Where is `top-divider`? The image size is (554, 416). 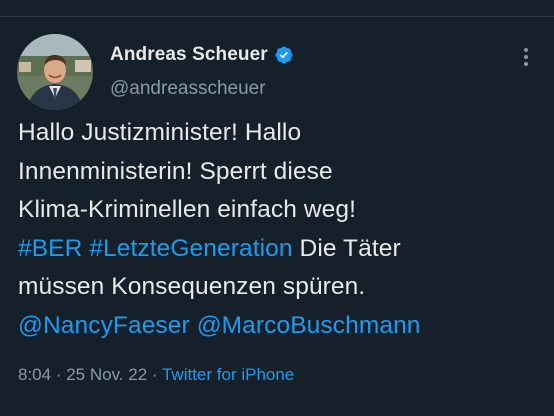 top-divider is located at coordinates (277, 16).